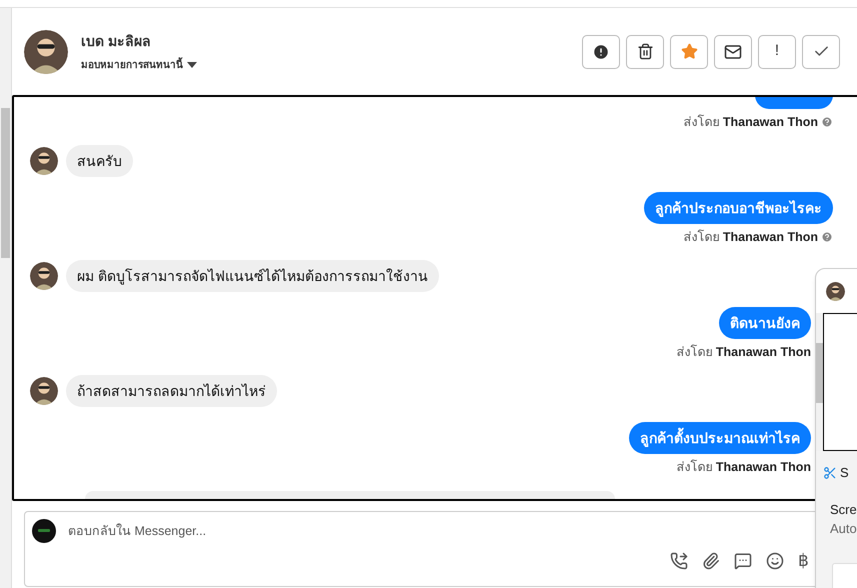  What do you see at coordinates (720, 438) in the screenshot?
I see `message-bubble: ลูกค้าตั้งบประมาณเท่าไรค` at bounding box center [720, 438].